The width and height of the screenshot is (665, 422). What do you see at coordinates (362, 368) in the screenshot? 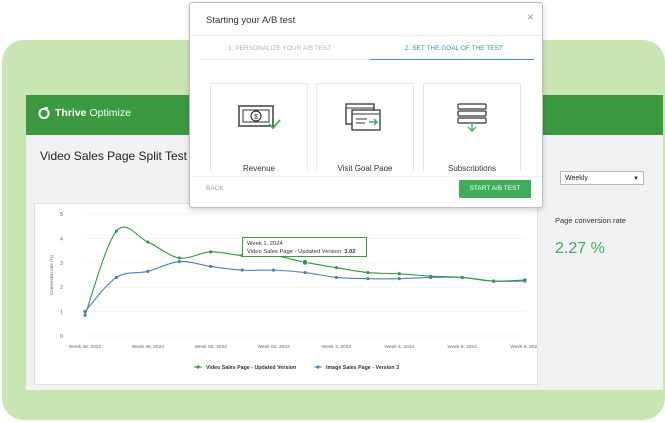
I see `legend-label: Image Sales Page - Version 3` at bounding box center [362, 368].